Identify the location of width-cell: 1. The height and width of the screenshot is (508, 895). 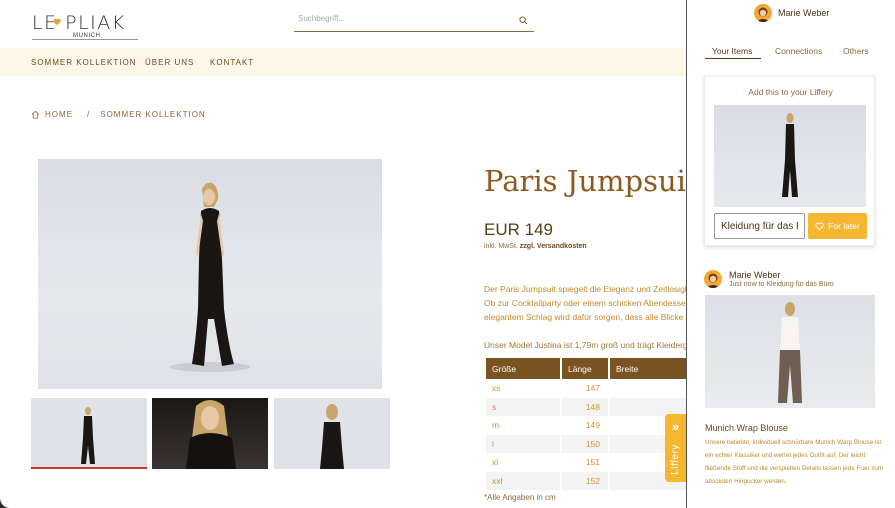
(648, 388).